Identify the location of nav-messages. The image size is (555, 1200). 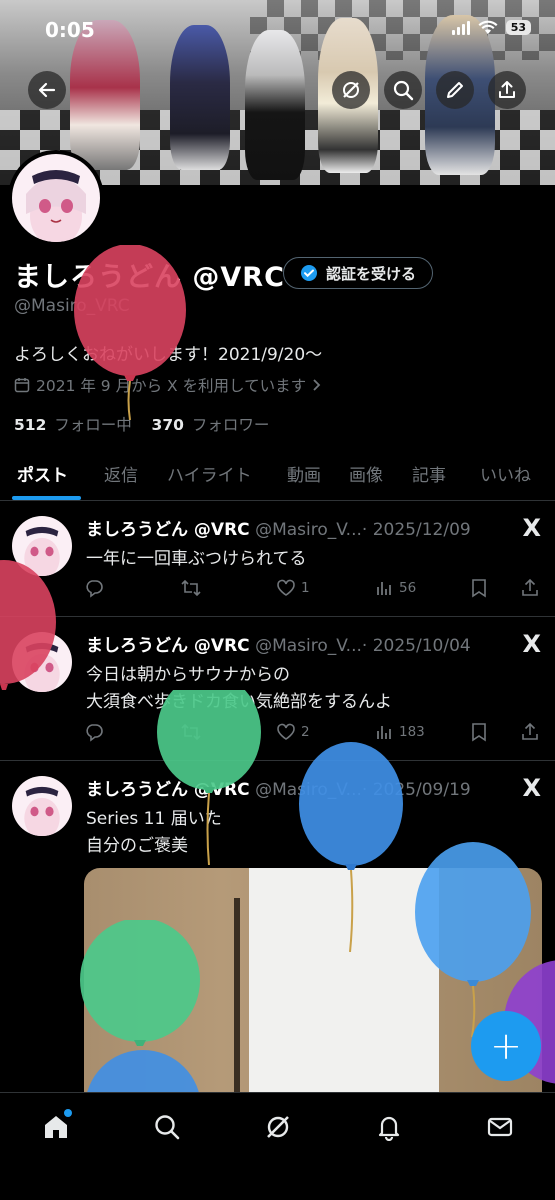
(500, 1127).